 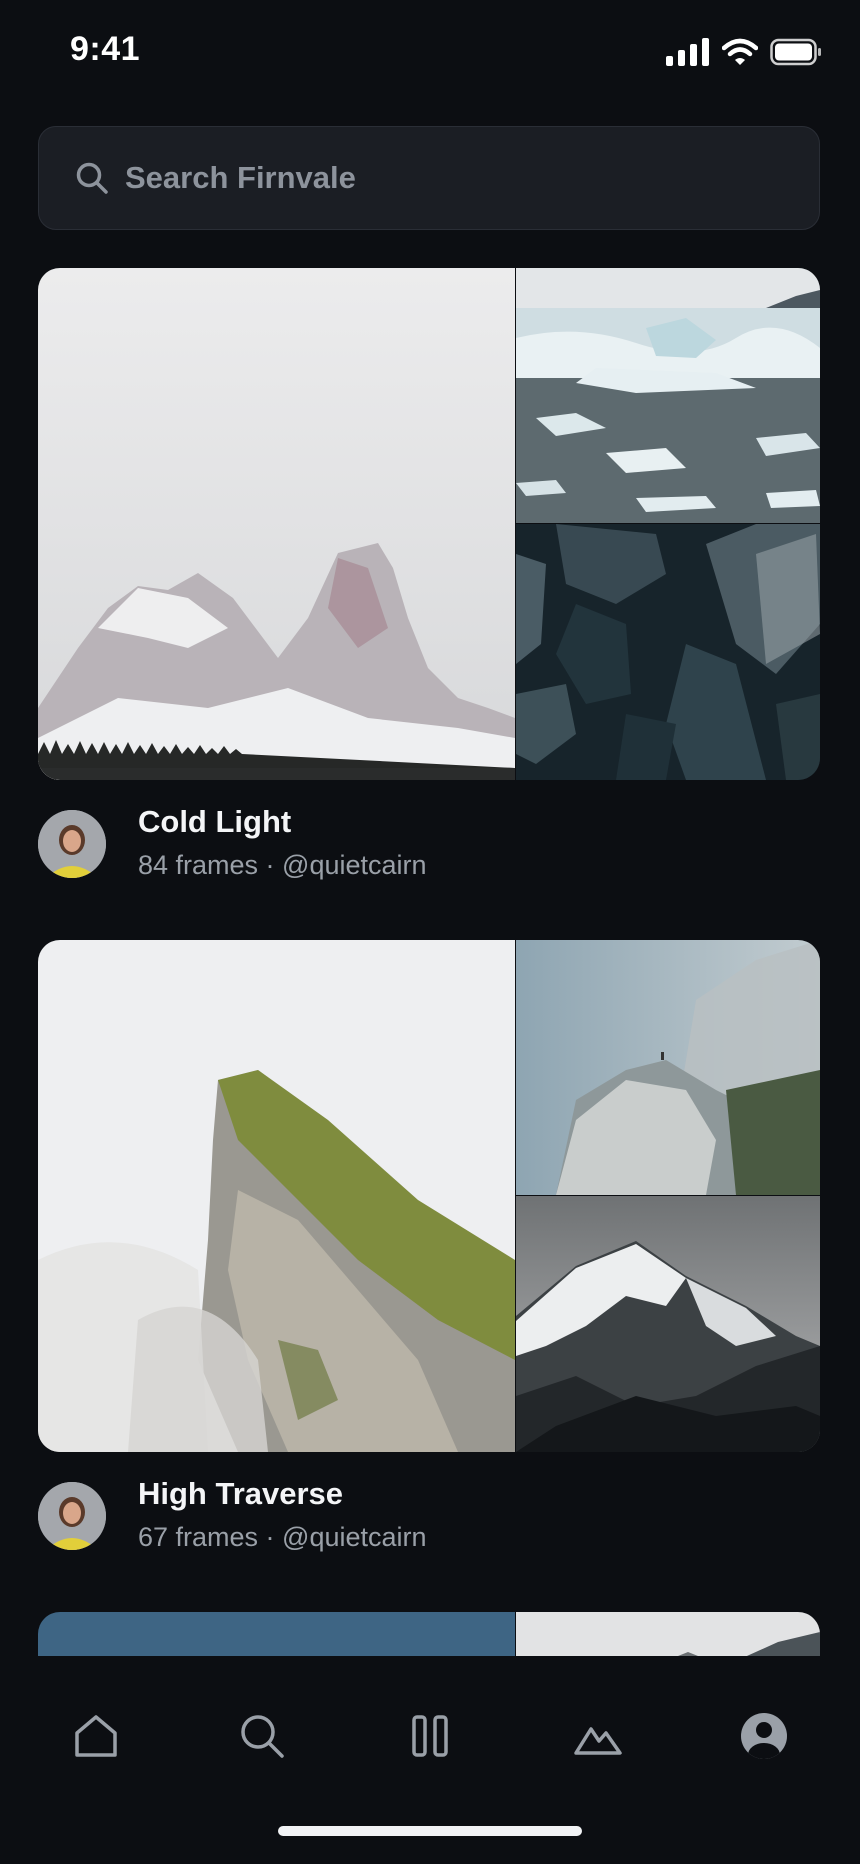 I want to click on photo-hiker-on-misty-cliff, so click(x=668, y=1067).